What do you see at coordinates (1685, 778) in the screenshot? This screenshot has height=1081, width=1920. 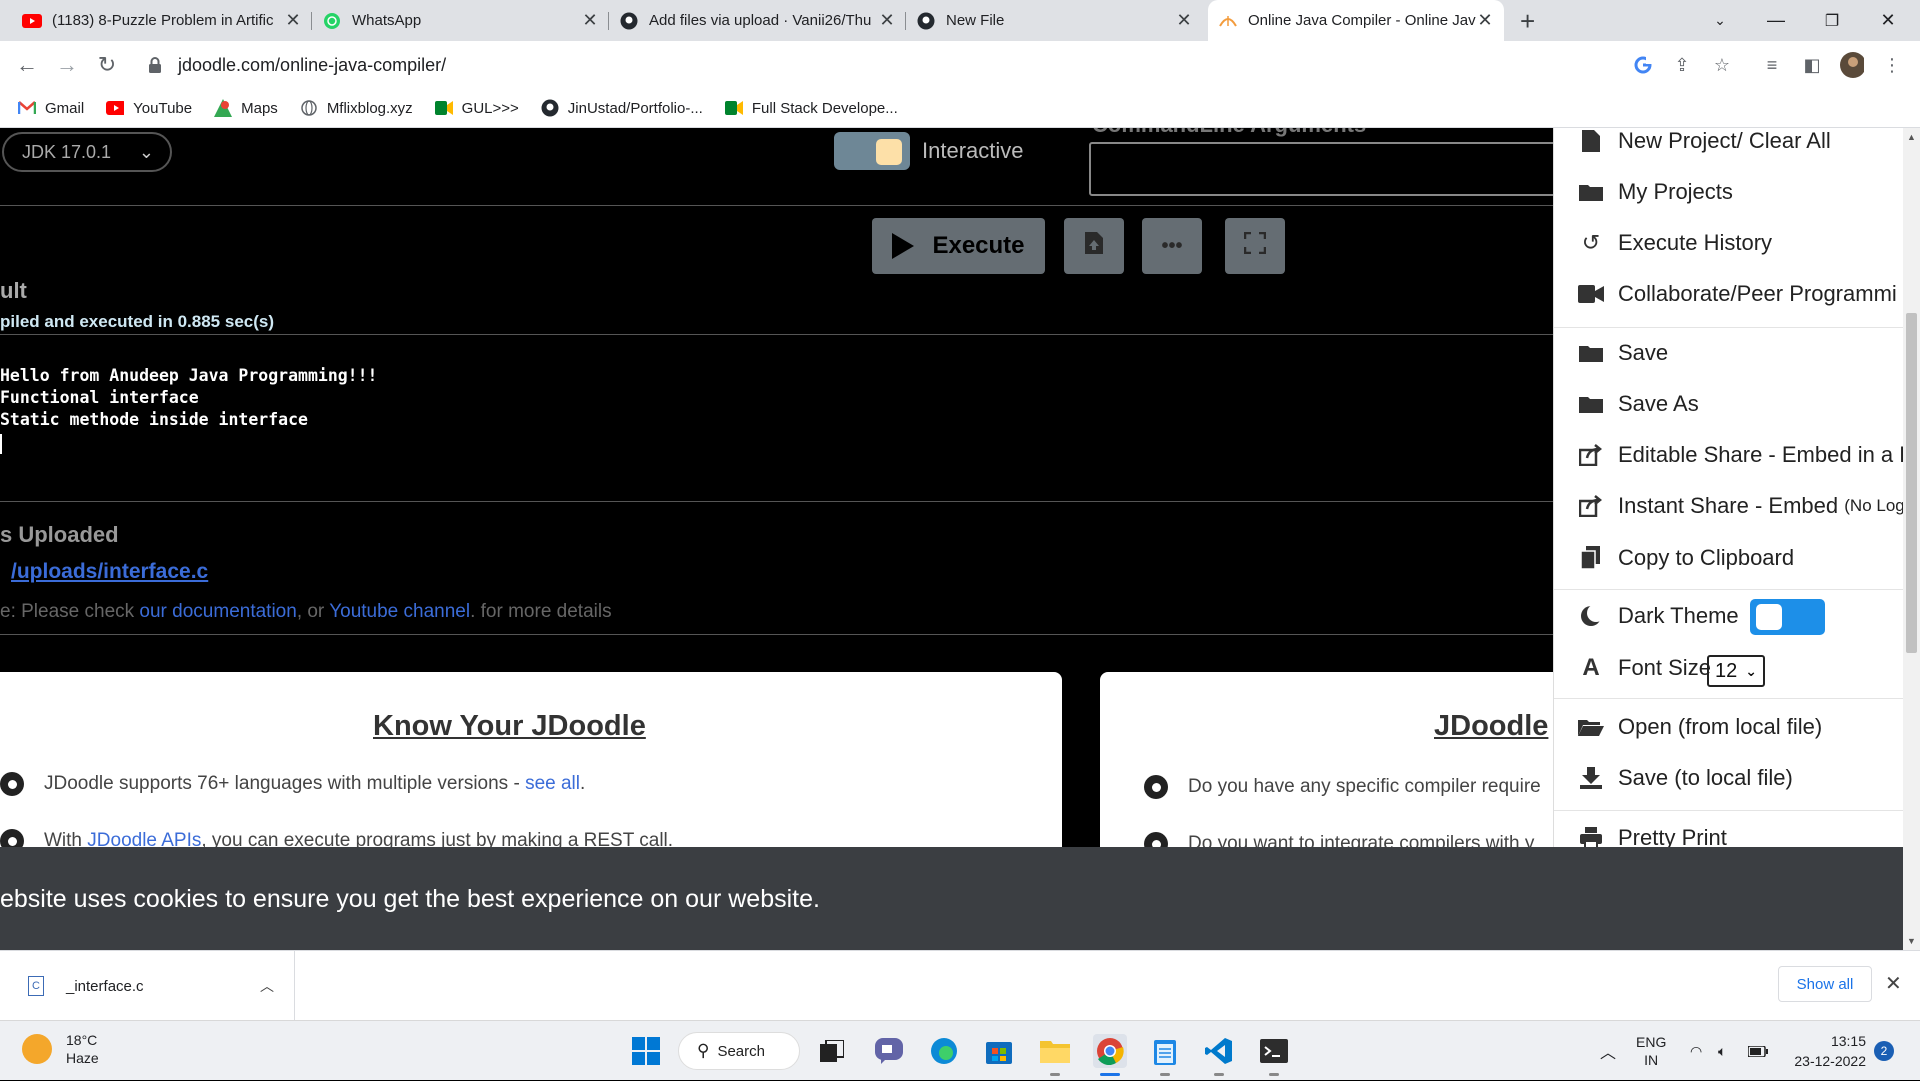 I see `menu-save-local: Save (to local file)` at bounding box center [1685, 778].